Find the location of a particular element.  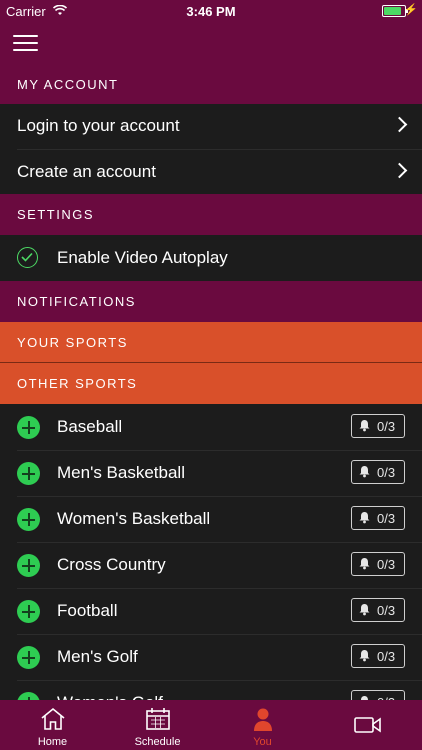

tab-label: You is located at coordinates (262, 742).